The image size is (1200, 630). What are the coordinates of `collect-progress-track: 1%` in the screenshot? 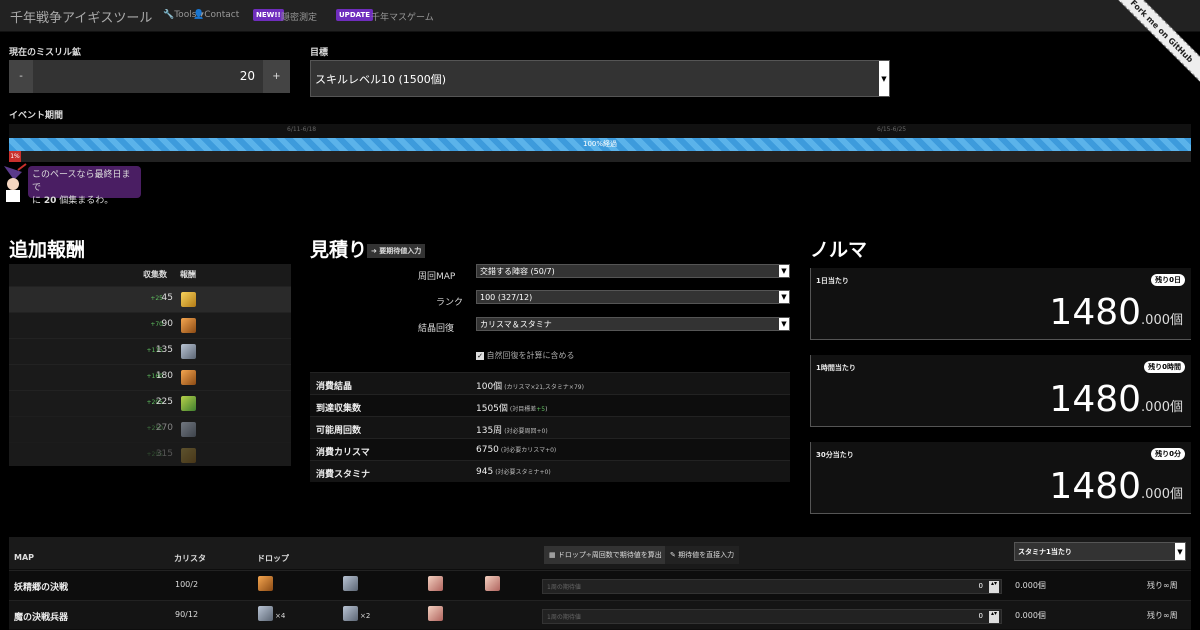 It's located at (600, 156).